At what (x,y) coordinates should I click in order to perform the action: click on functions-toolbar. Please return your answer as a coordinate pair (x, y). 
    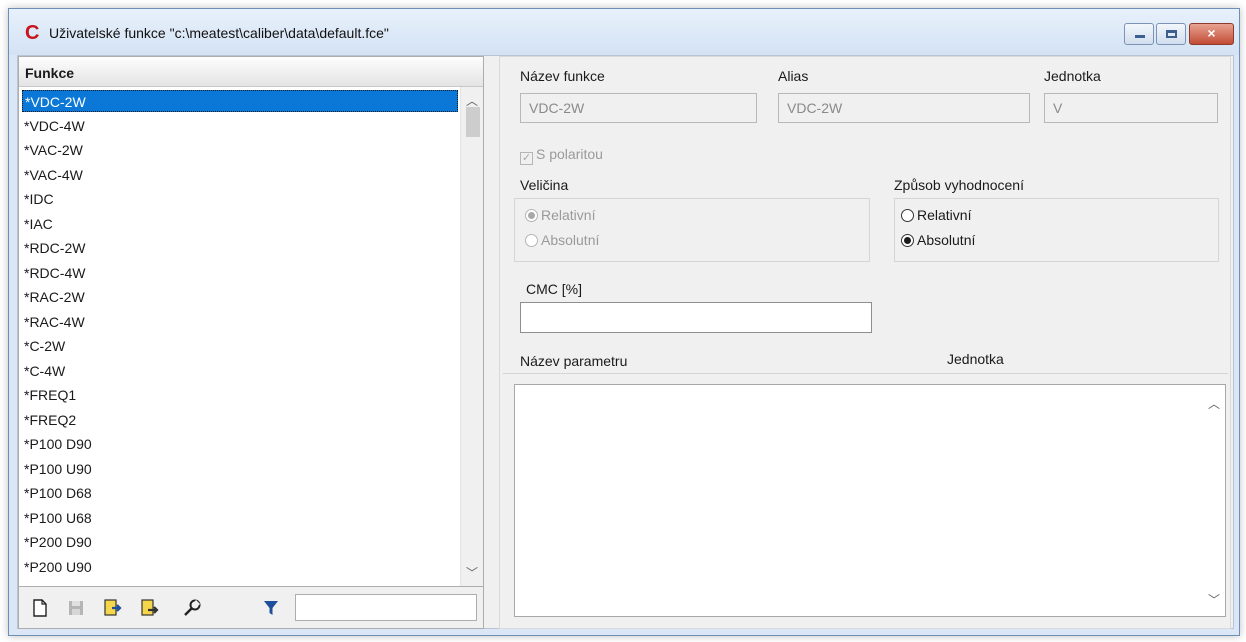
    Looking at the image, I should click on (251, 608).